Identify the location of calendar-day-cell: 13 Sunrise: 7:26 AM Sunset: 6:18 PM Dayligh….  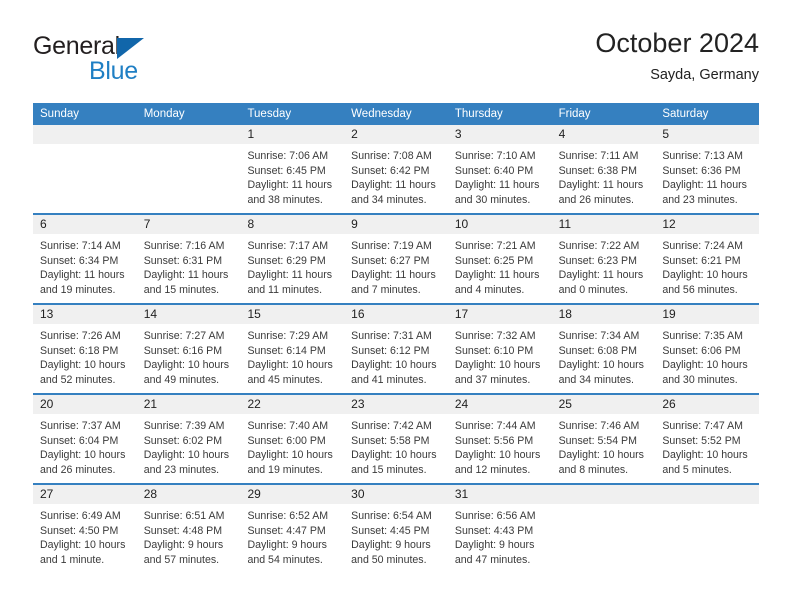
(85, 349).